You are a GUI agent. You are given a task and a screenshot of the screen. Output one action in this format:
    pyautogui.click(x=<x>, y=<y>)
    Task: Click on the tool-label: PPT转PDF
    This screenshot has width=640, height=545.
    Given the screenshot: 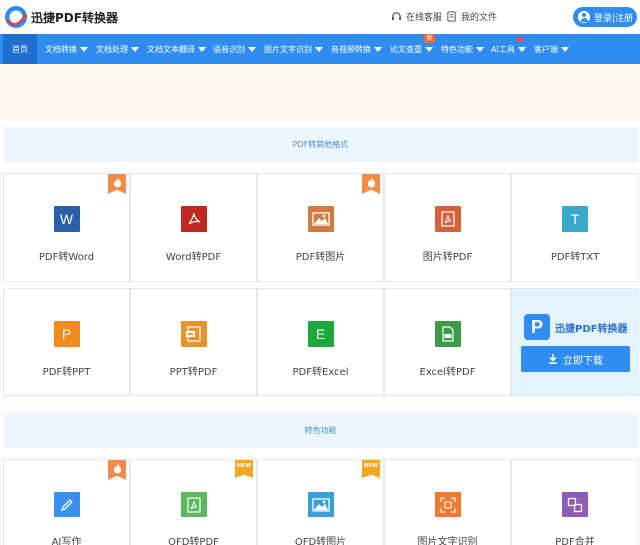 What is the action you would take?
    pyautogui.click(x=193, y=372)
    